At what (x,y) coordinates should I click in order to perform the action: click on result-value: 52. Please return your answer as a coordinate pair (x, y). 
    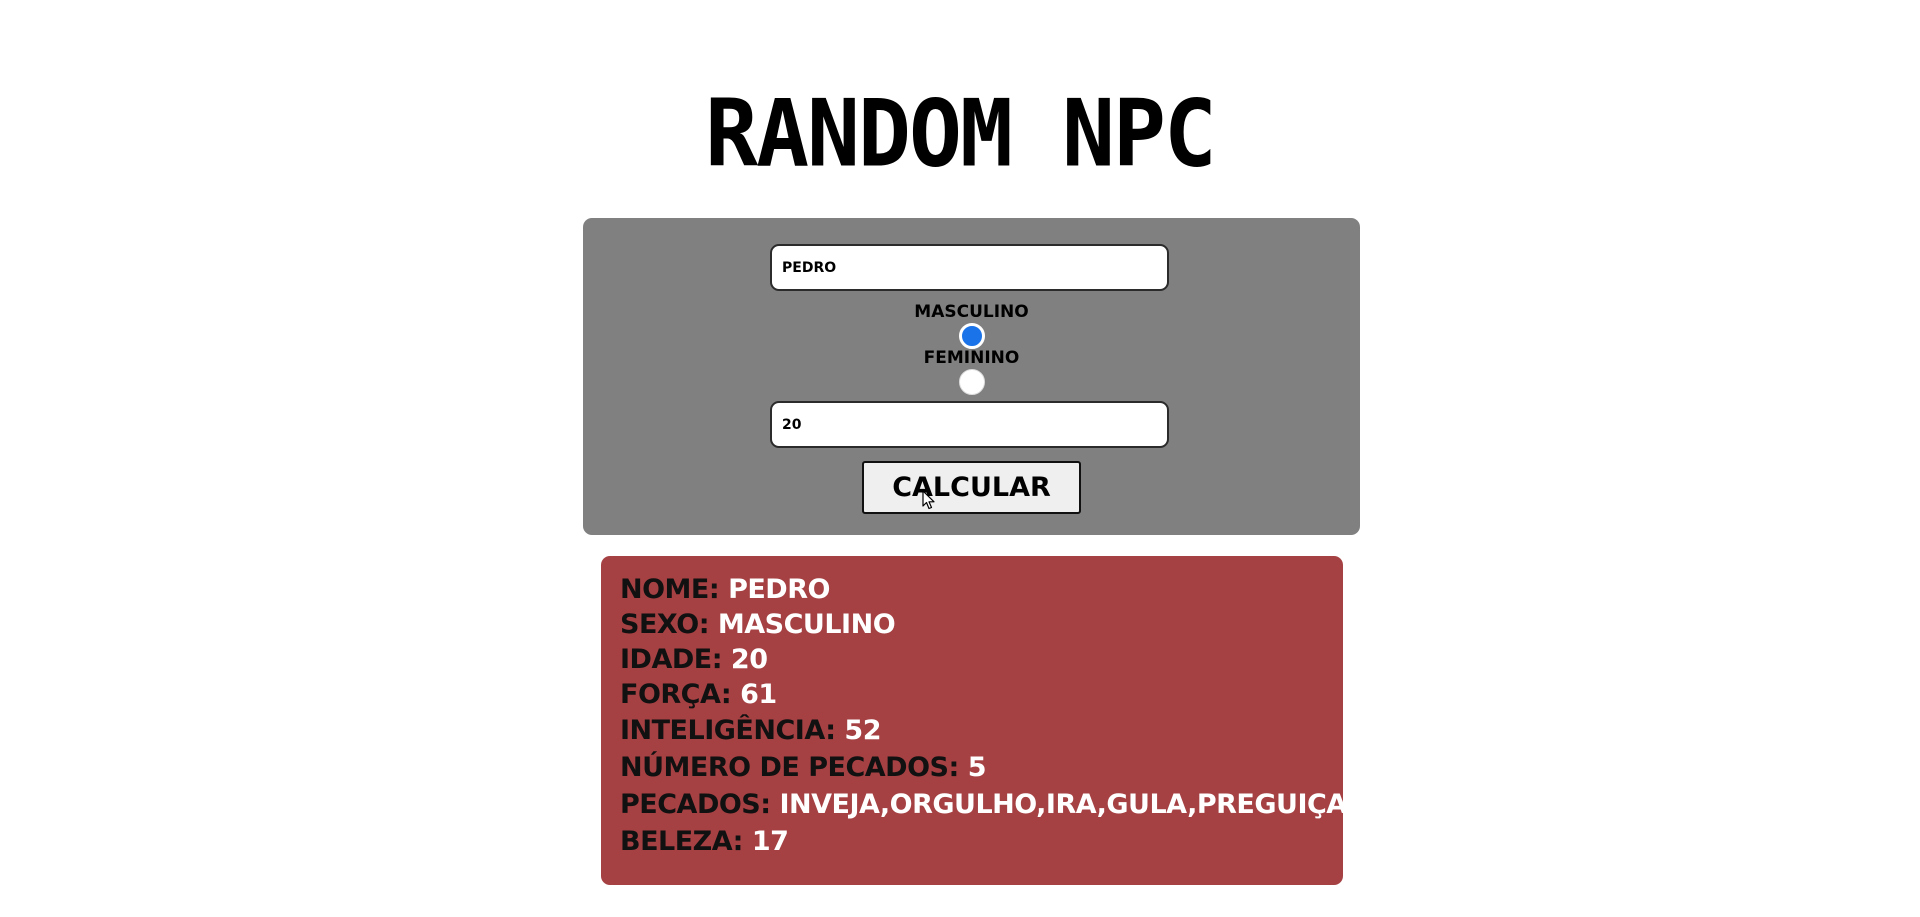
    Looking at the image, I should click on (862, 730).